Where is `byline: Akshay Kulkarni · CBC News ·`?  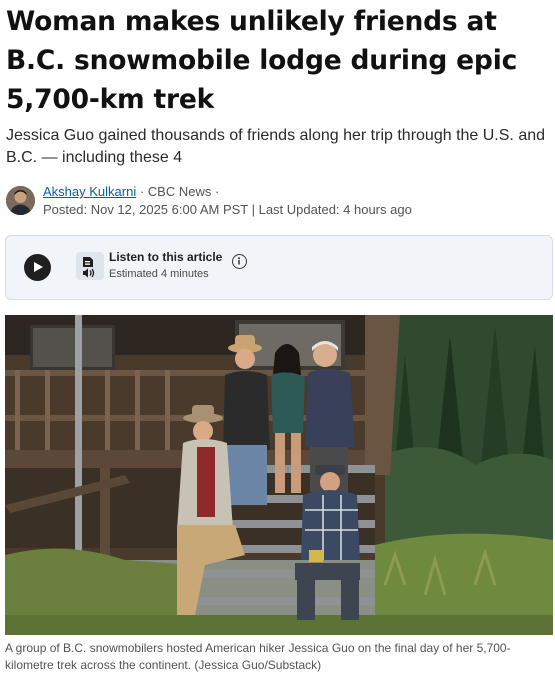
byline: Akshay Kulkarni · CBC News · is located at coordinates (131, 192).